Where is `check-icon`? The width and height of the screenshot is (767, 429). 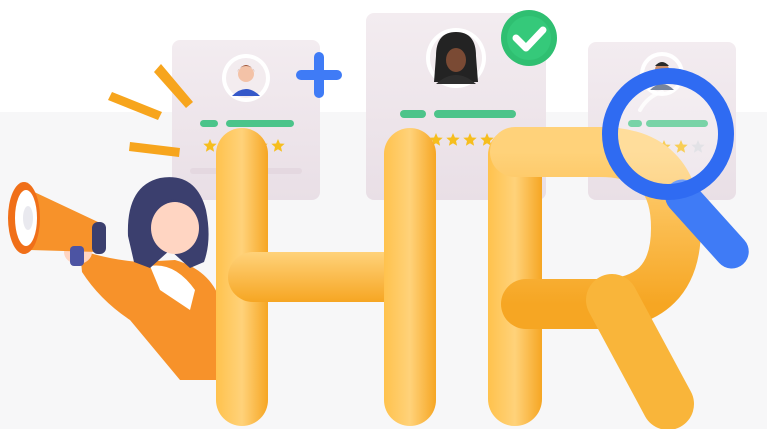
check-icon is located at coordinates (529, 38).